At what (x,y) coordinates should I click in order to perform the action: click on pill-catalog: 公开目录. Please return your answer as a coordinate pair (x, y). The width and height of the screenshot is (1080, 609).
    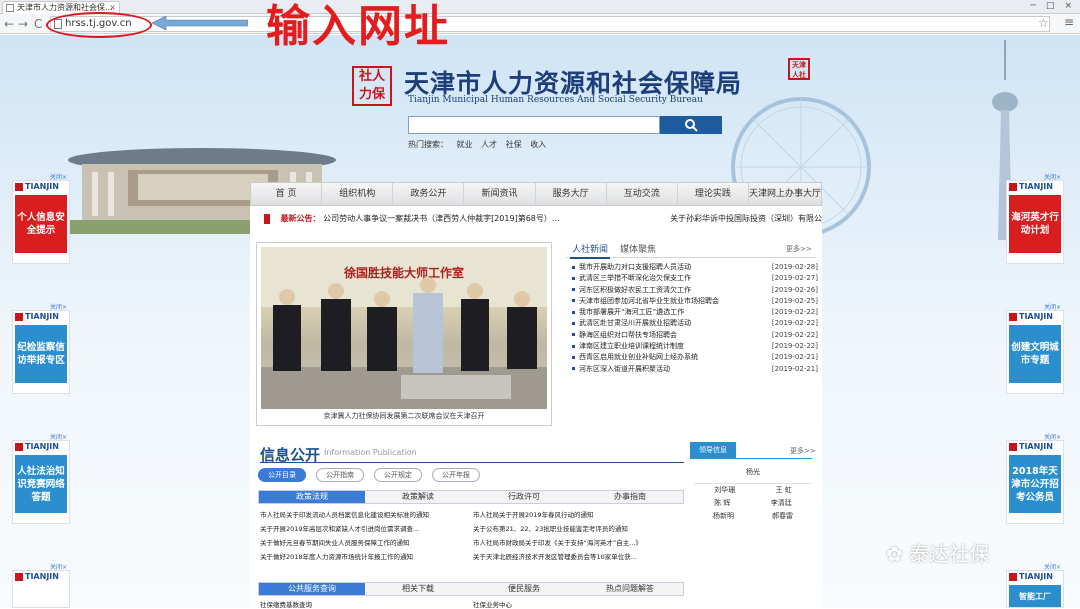
    Looking at the image, I should click on (282, 475).